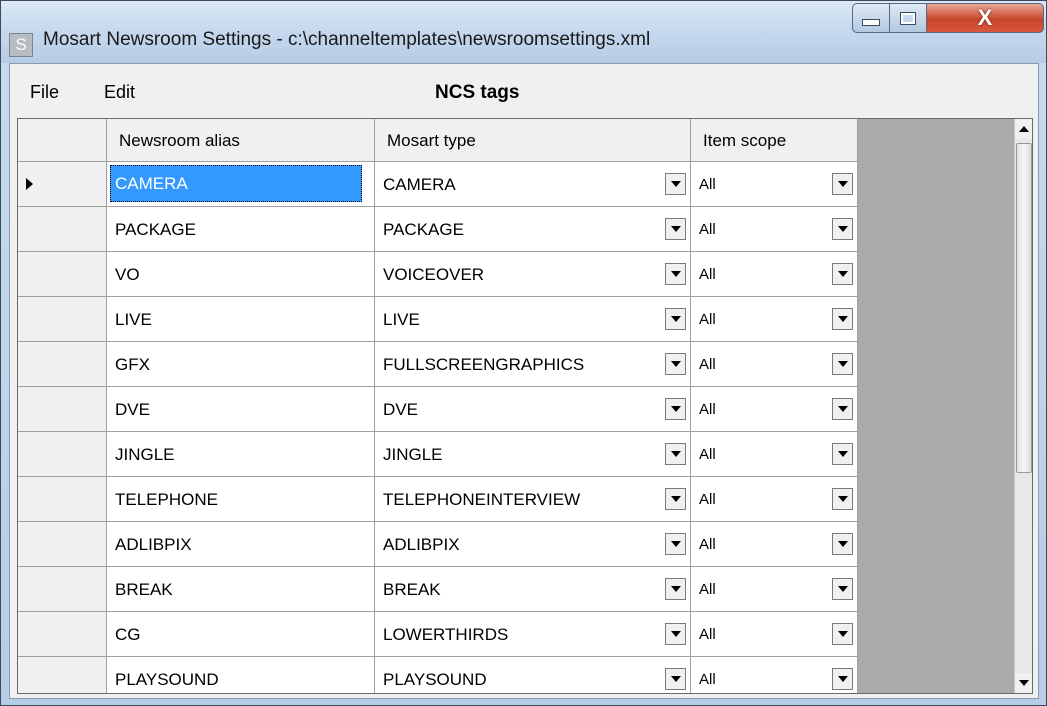 The image size is (1047, 706). What do you see at coordinates (241, 364) in the screenshot?
I see `newsroom-alias-cell: GFX` at bounding box center [241, 364].